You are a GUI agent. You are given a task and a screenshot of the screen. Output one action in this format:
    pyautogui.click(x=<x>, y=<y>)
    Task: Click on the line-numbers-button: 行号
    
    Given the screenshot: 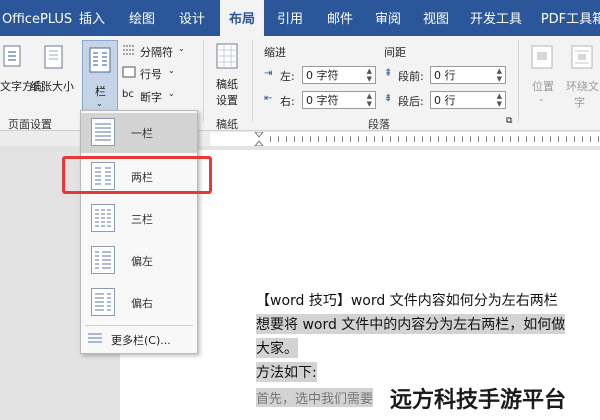 What is the action you would take?
    pyautogui.click(x=151, y=74)
    